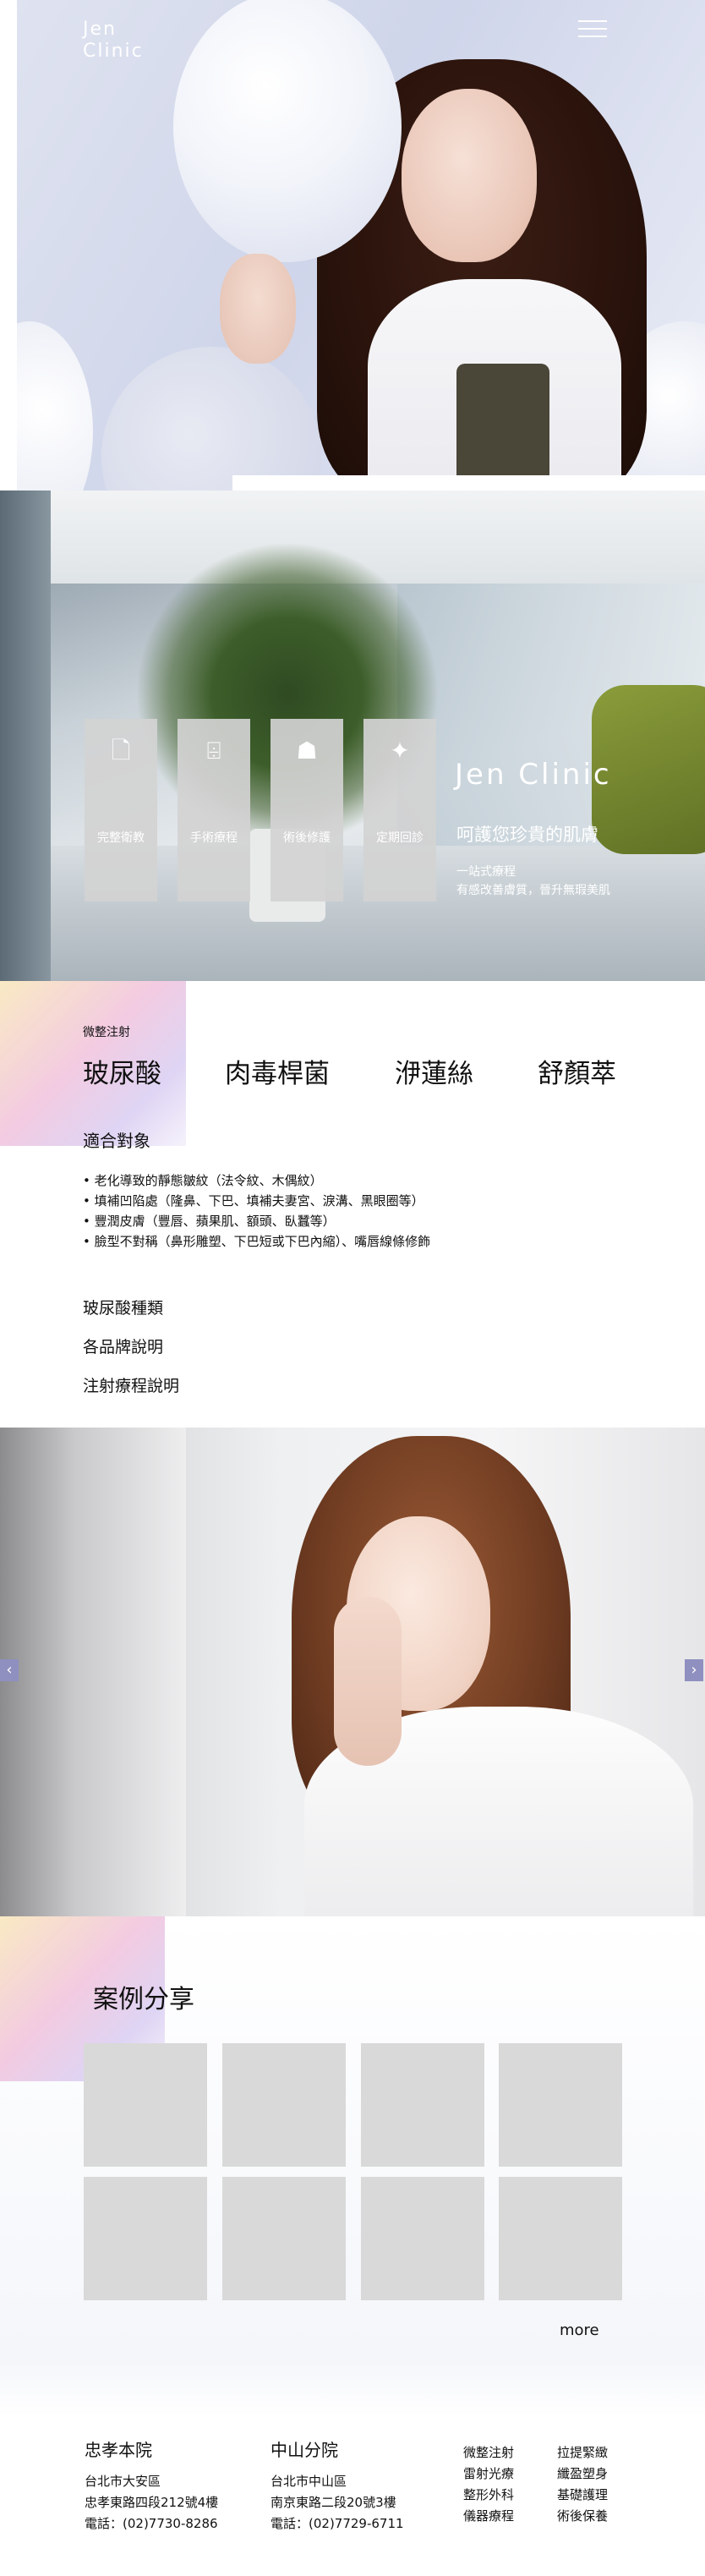 The image size is (705, 2576). What do you see at coordinates (468, 483) in the screenshot?
I see `hero-bottom-strip` at bounding box center [468, 483].